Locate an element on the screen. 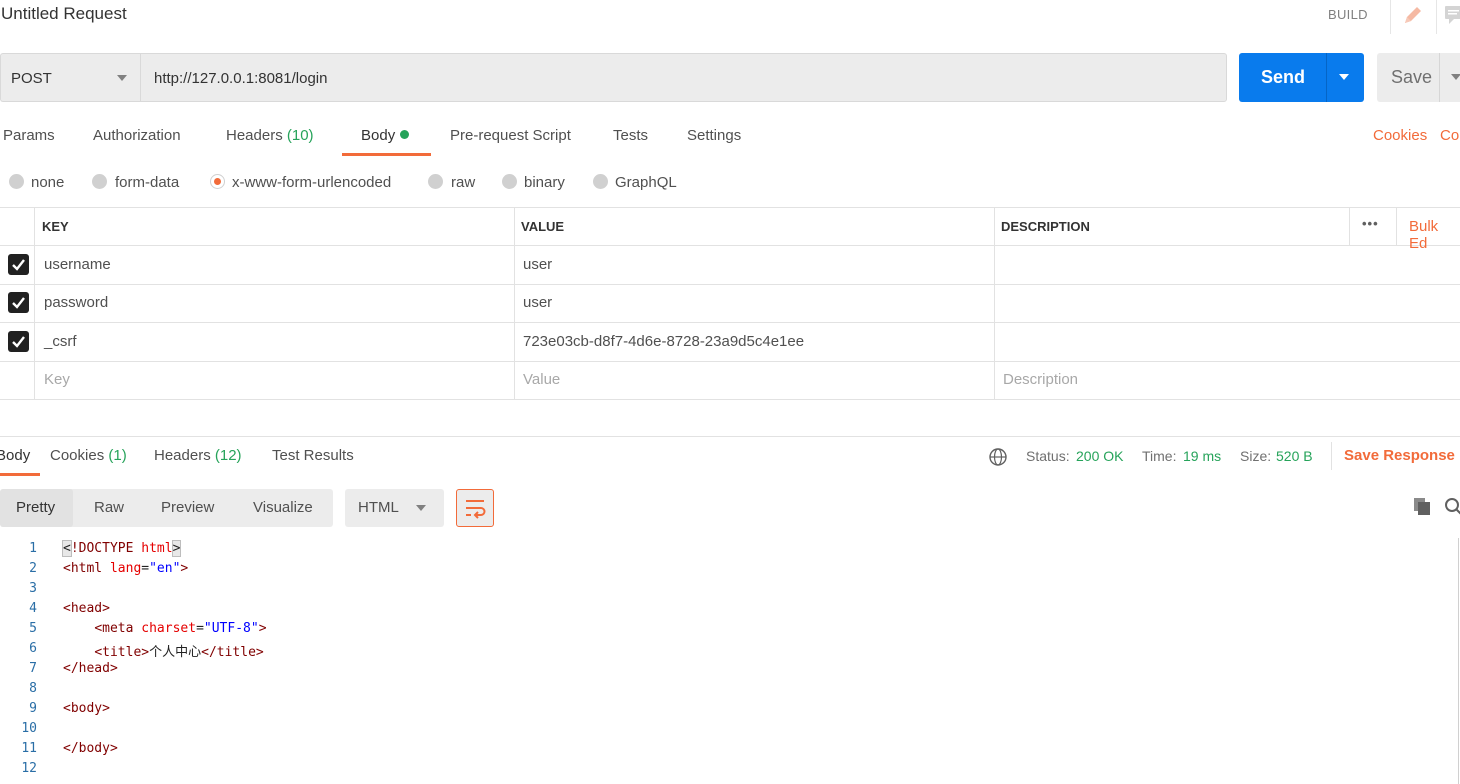 The width and height of the screenshot is (1460, 784). line-number: 10 is located at coordinates (29, 728).